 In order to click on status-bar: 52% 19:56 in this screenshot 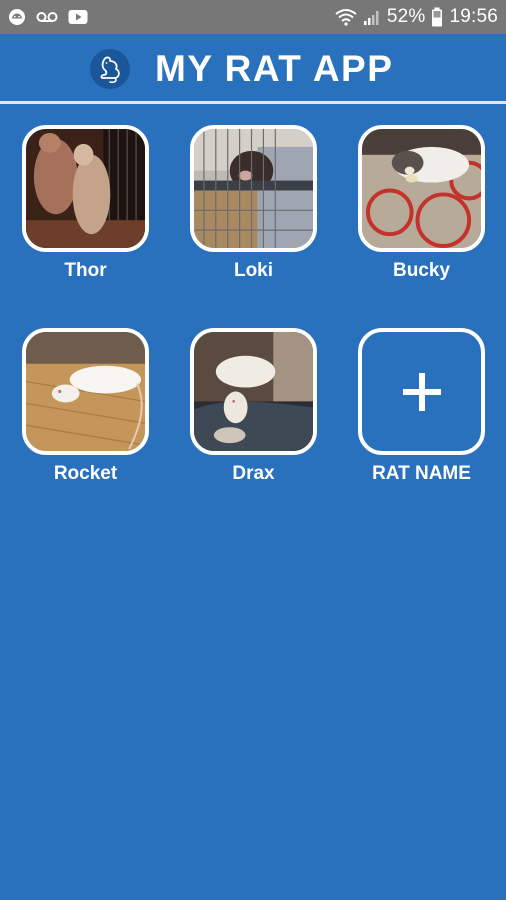, I will do `click(253, 17)`.